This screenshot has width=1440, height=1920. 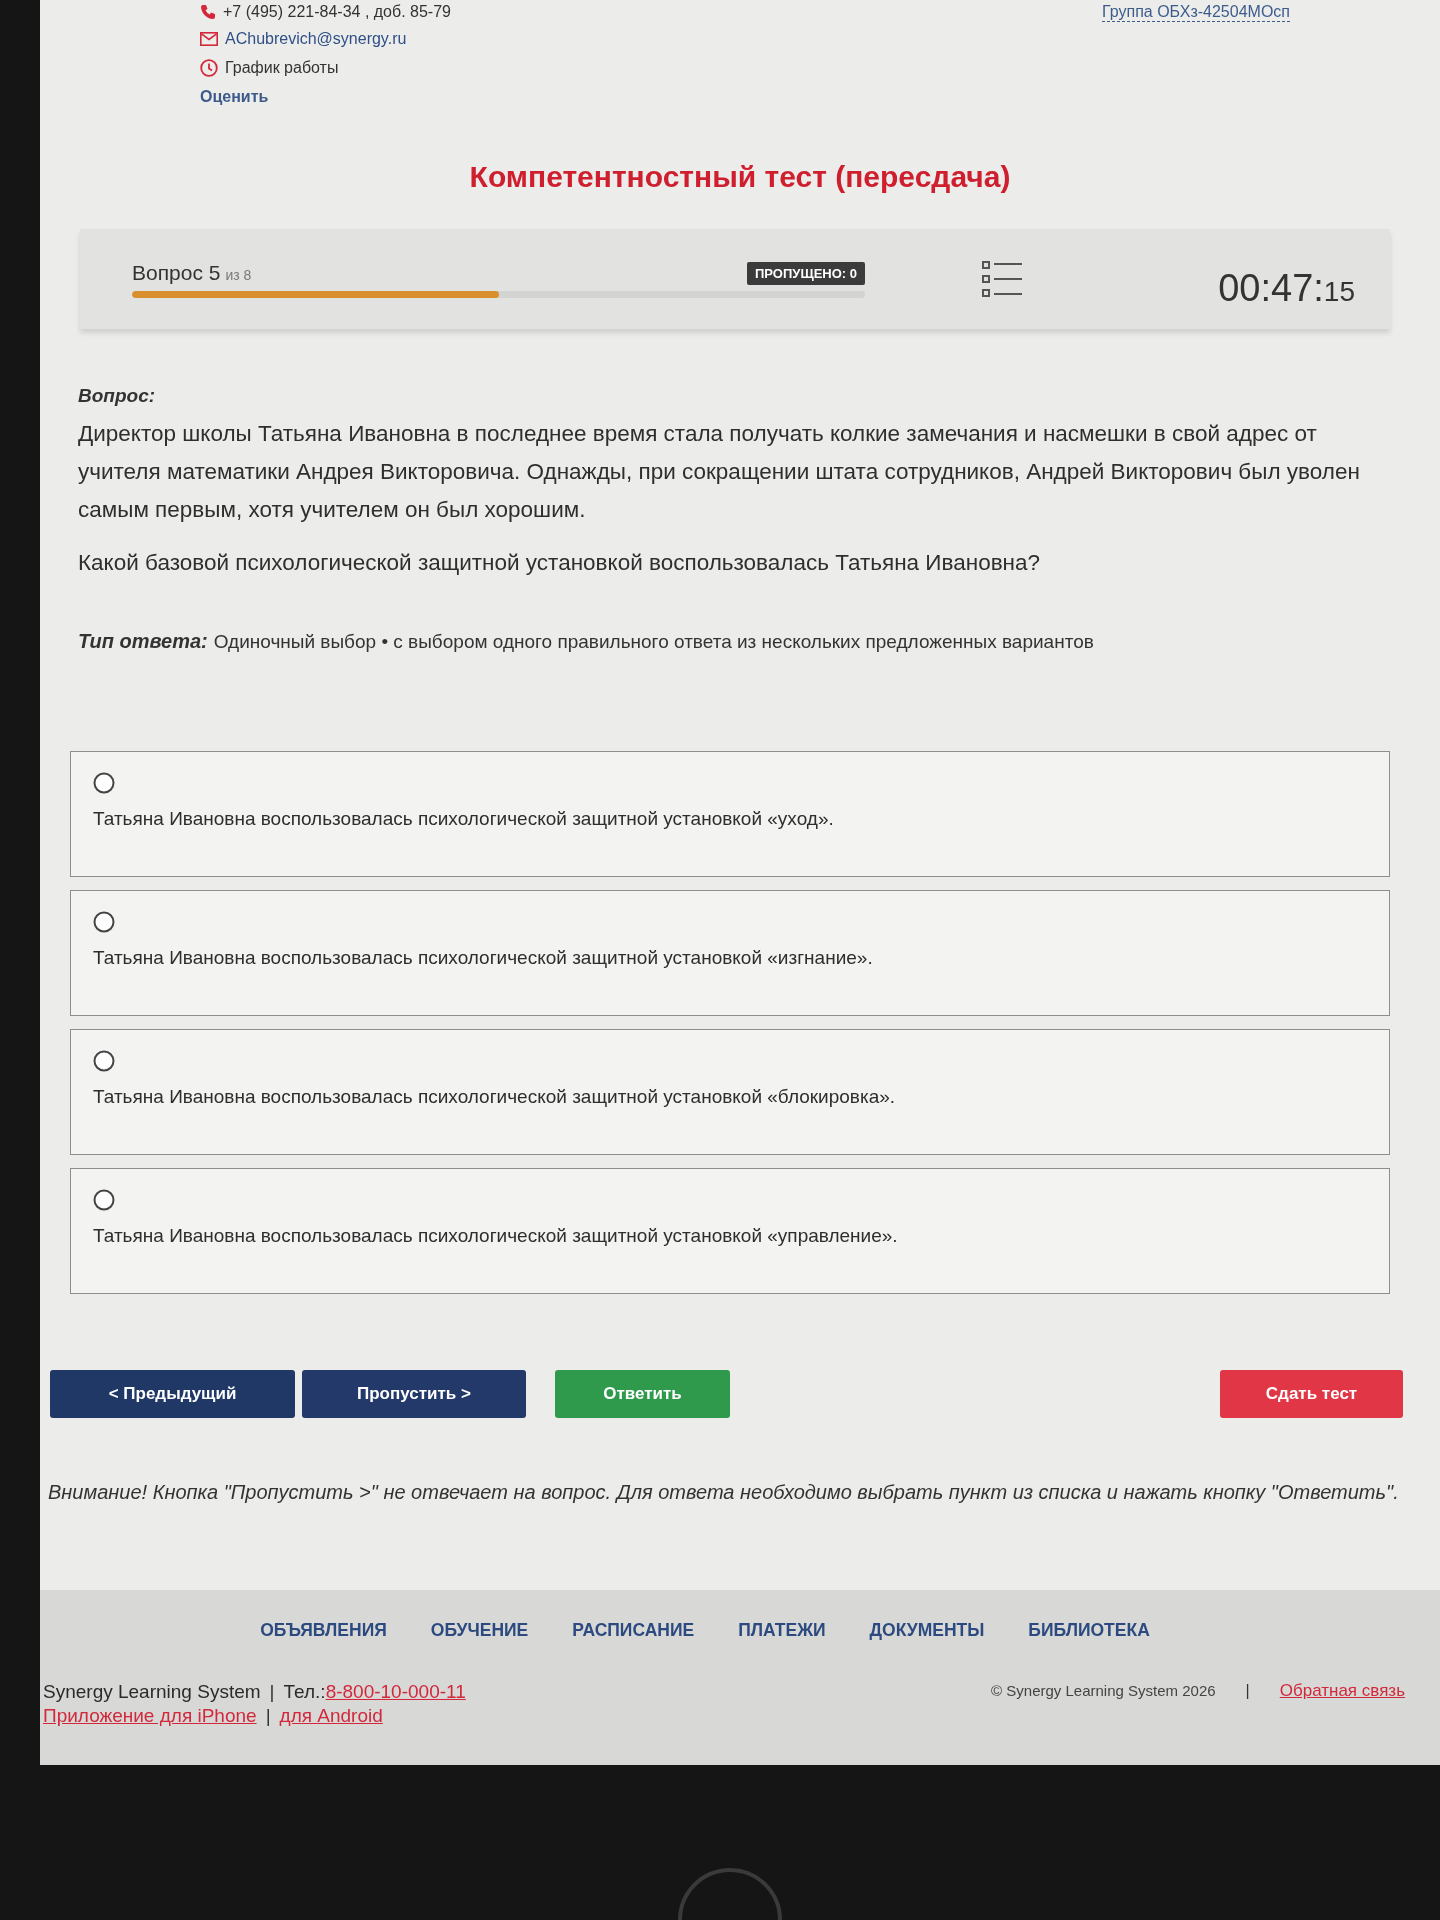 I want to click on footer-text: Тел.:, so click(x=304, y=1692).